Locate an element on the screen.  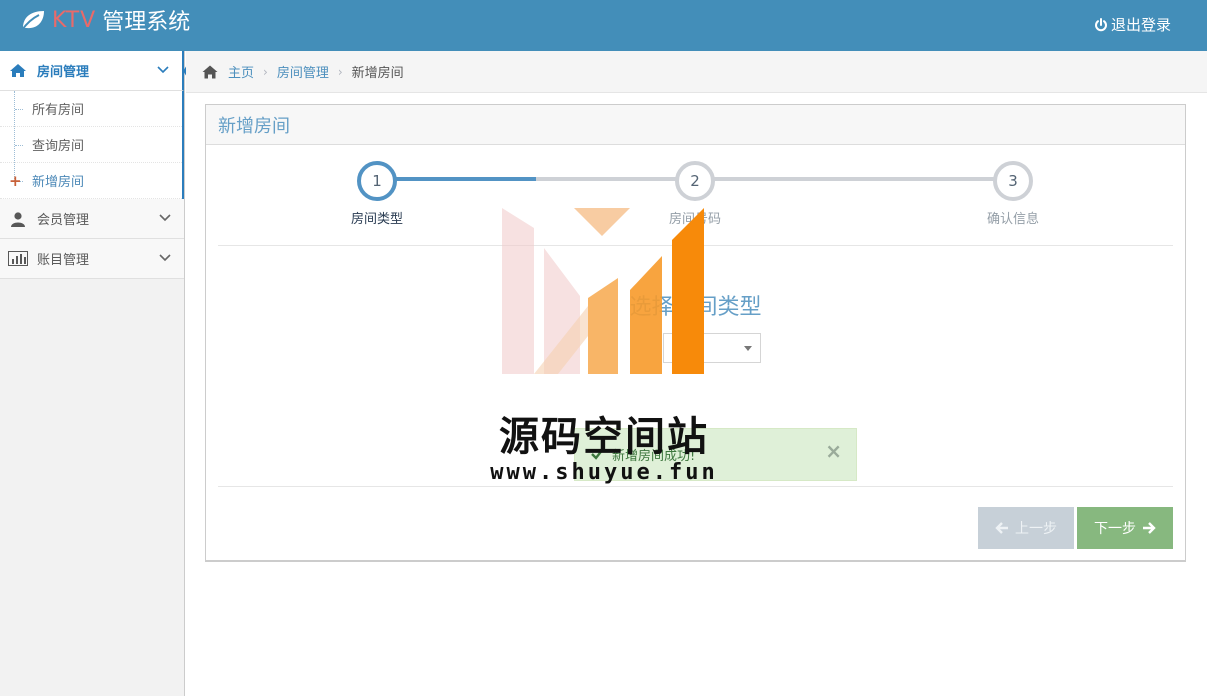
sidebar-item-label: 会员管理 is located at coordinates (63, 220).